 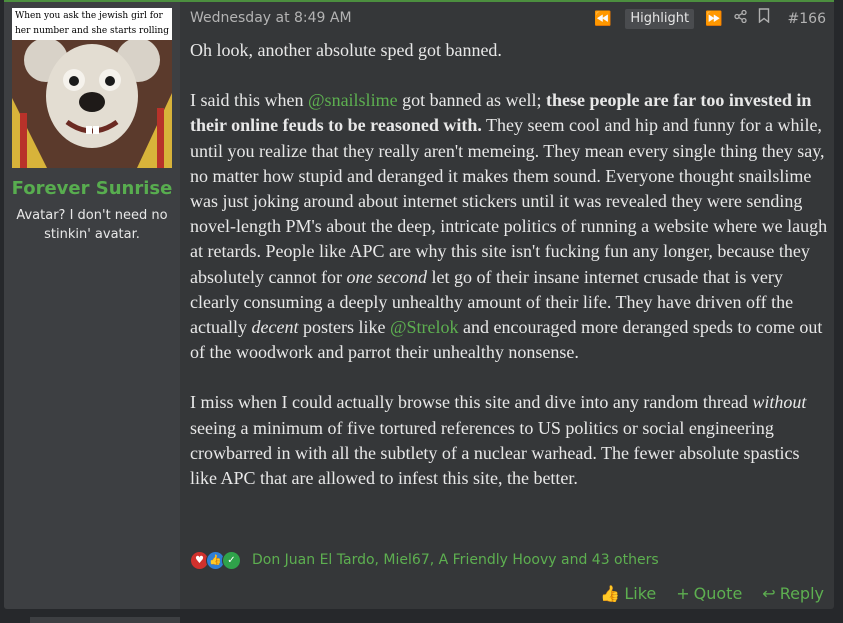 What do you see at coordinates (779, 402) in the screenshot?
I see `italic-text: without` at bounding box center [779, 402].